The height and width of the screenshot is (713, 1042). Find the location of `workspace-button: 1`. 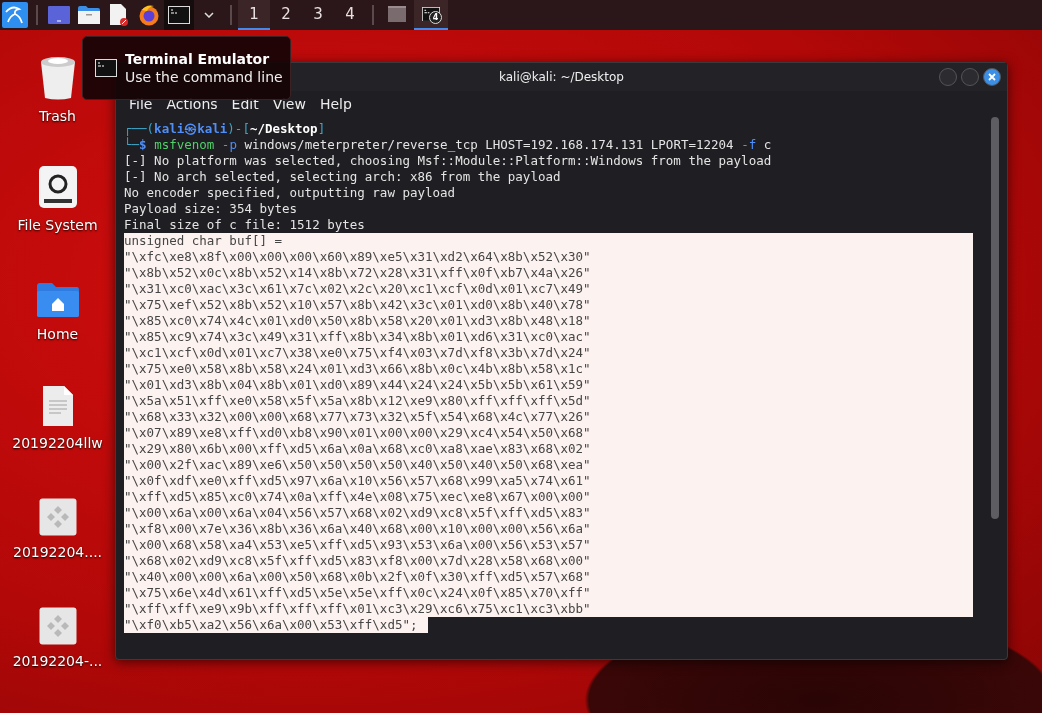

workspace-button: 1 is located at coordinates (254, 15).